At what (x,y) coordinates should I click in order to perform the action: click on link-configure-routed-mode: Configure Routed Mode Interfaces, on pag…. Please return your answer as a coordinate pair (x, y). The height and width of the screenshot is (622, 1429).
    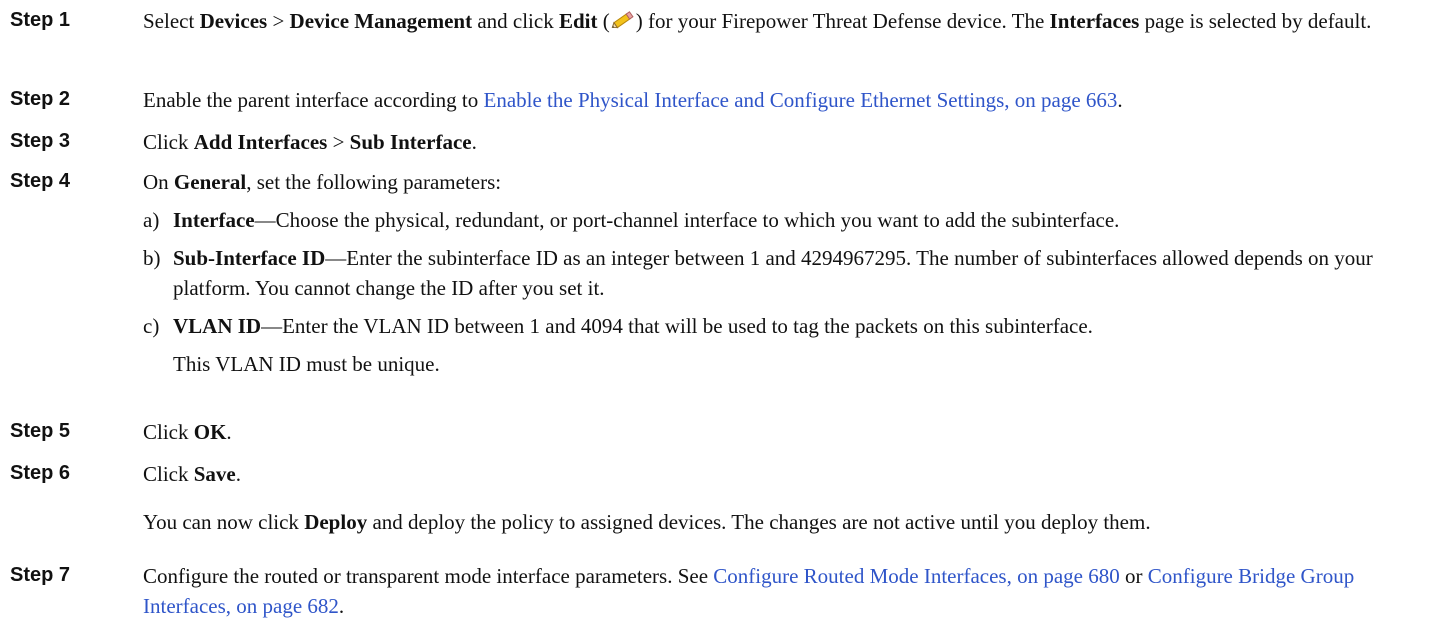
    Looking at the image, I should click on (916, 576).